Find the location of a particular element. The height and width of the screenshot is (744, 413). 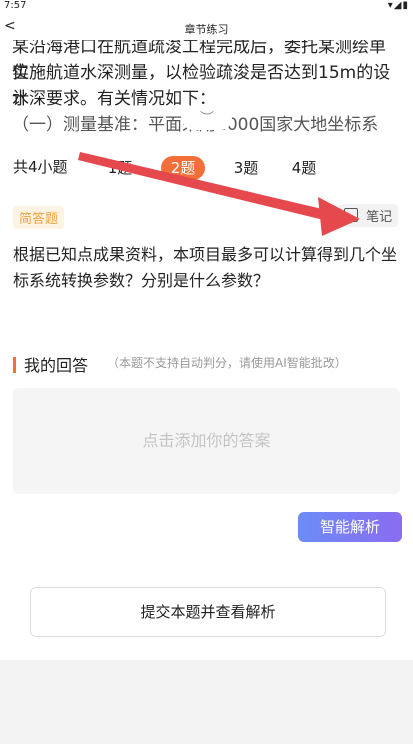

status-time: 7:57 is located at coordinates (15, 5).